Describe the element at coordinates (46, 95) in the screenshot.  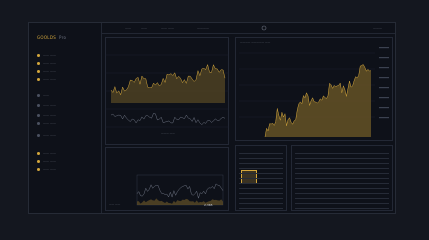
I see `sidebar-item-label: ——` at that location.